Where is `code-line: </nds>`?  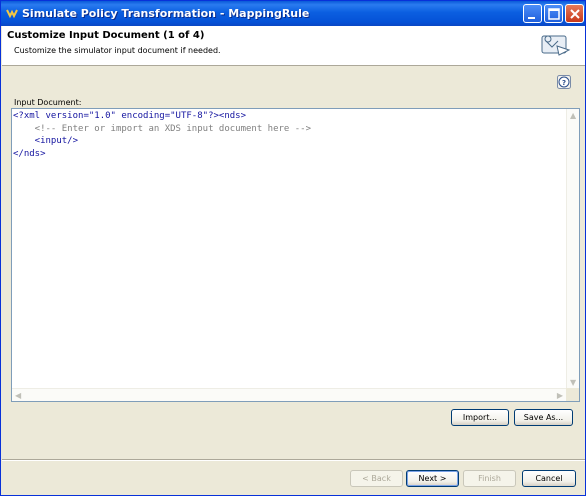 code-line: </nds> is located at coordinates (29, 153).